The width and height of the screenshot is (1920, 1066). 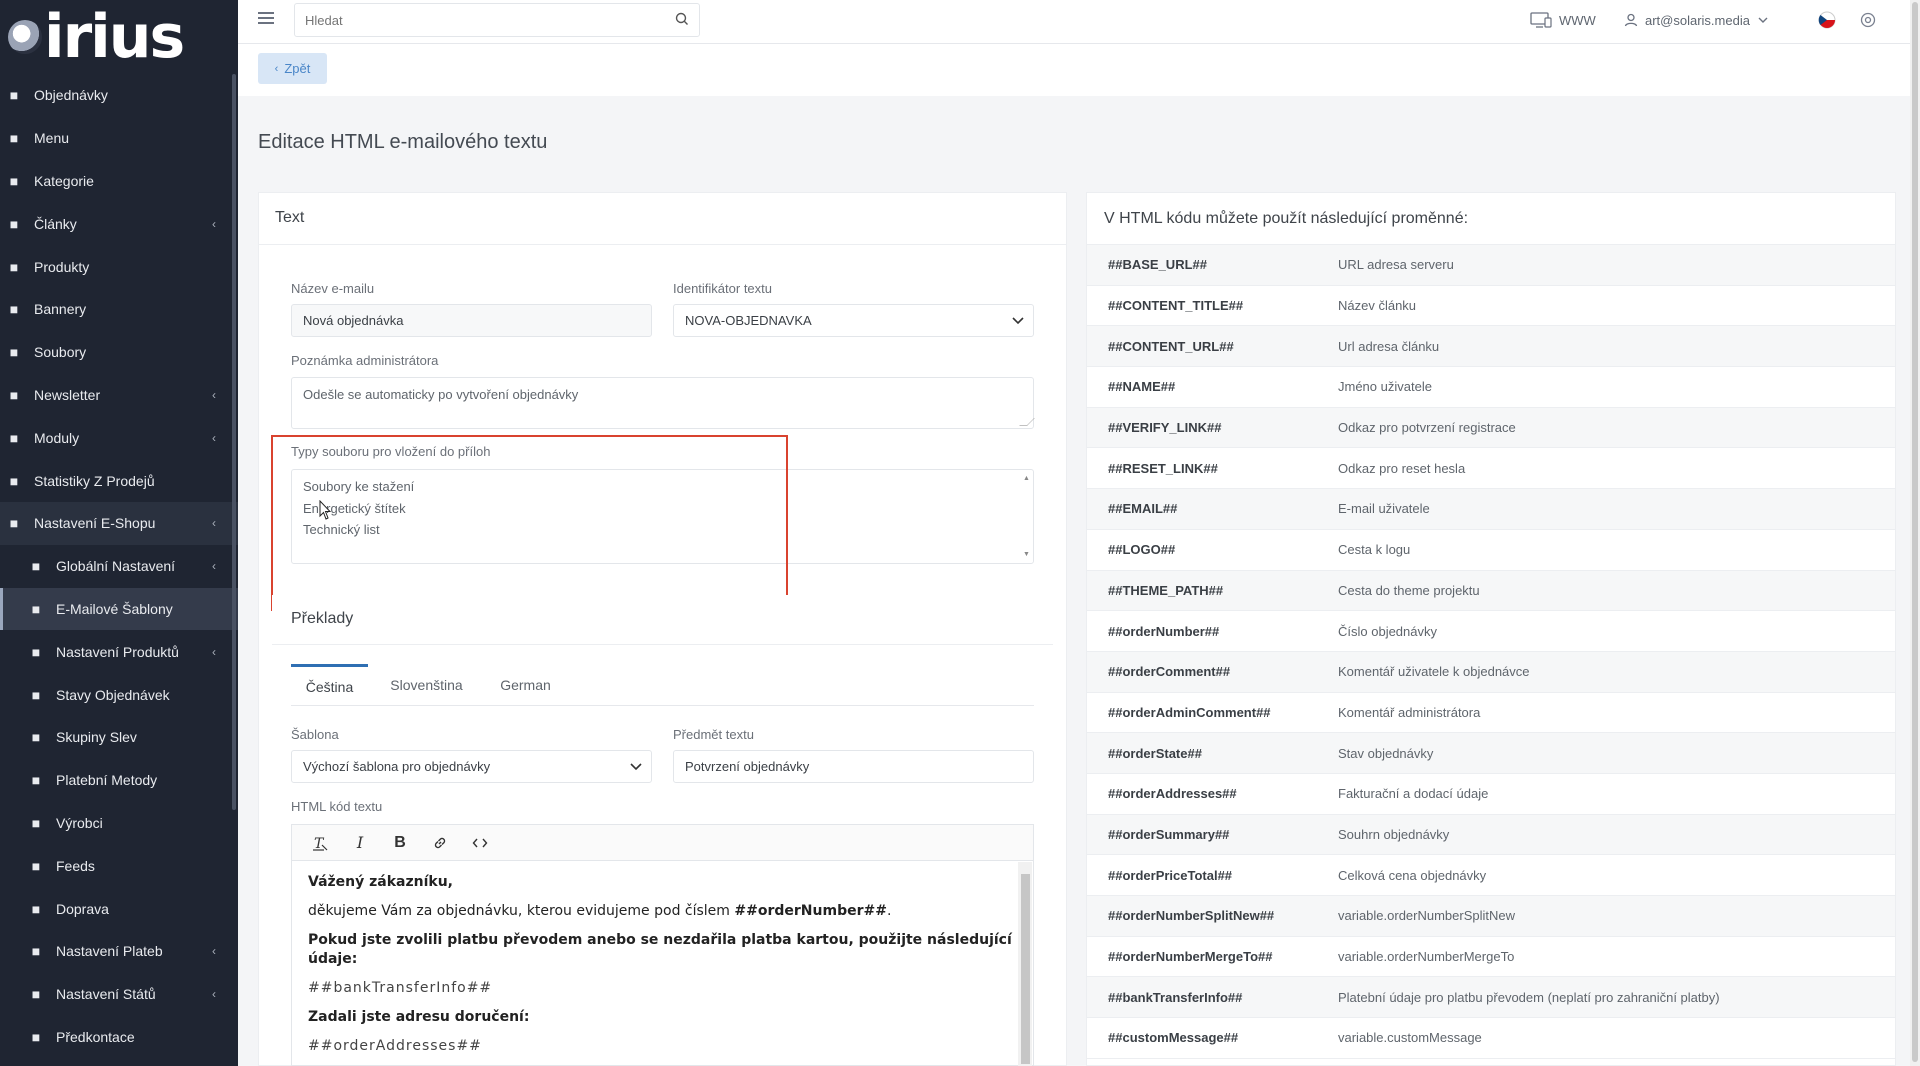 What do you see at coordinates (1402, 468) in the screenshot?
I see `variable-description: Odkaz pro reset hesla` at bounding box center [1402, 468].